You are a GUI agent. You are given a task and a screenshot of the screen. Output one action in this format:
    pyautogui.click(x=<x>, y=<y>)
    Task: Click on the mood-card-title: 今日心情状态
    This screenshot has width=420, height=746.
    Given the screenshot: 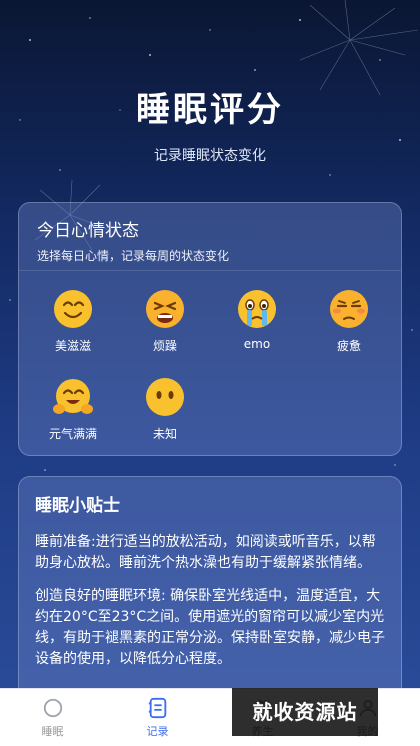 What is the action you would take?
    pyautogui.click(x=88, y=231)
    